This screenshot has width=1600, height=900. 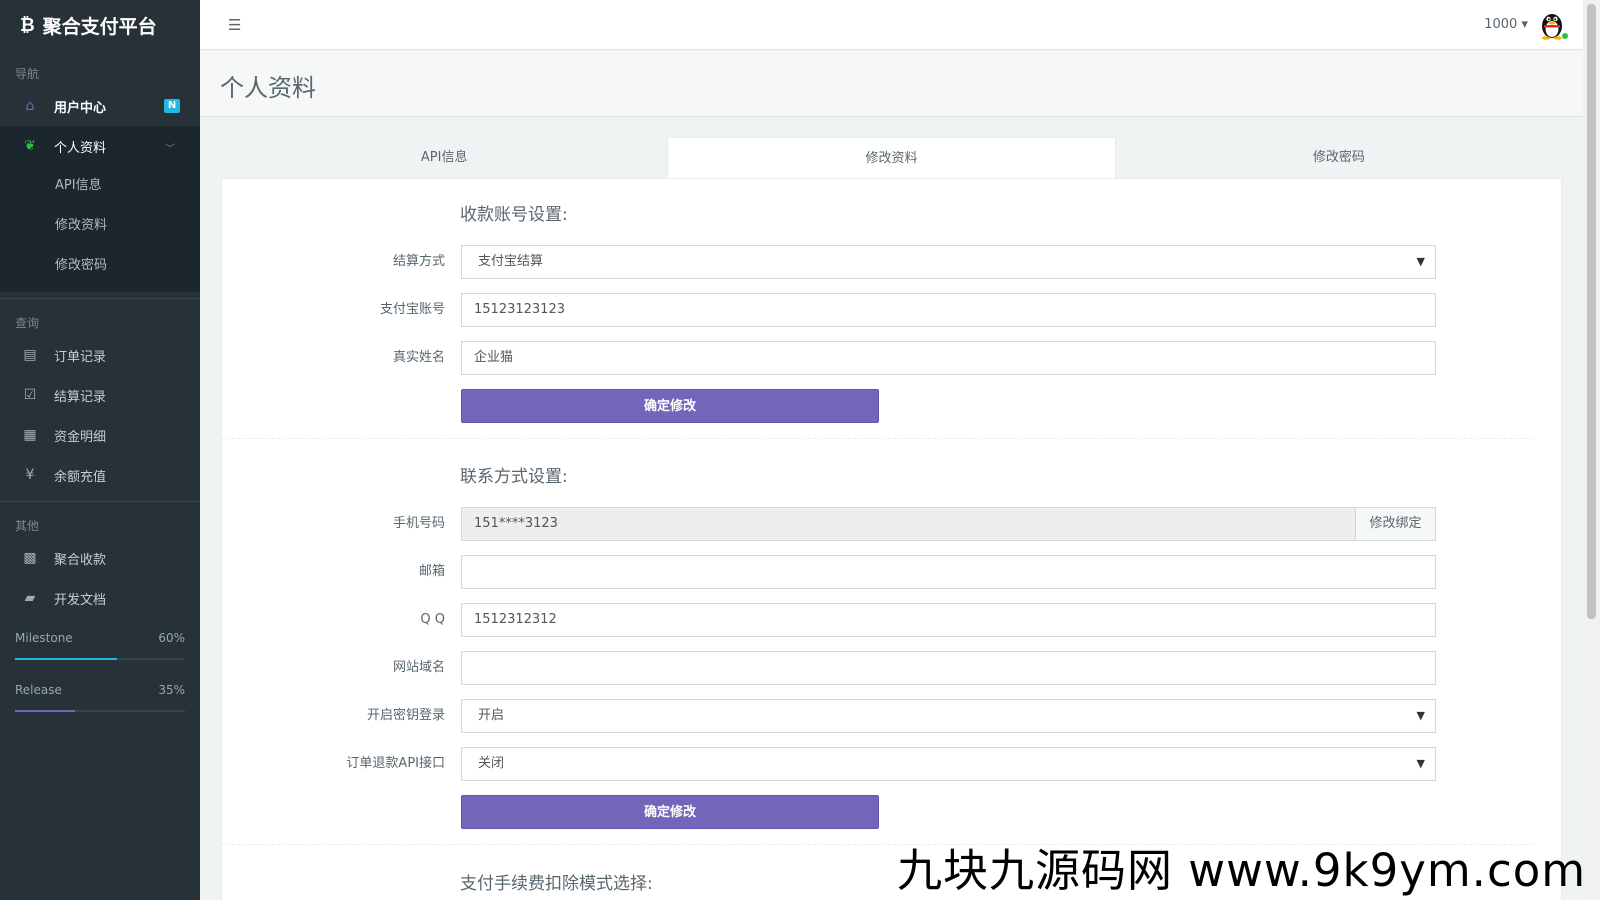 I want to click on sidebar-item-label: 余额充值, so click(x=80, y=477).